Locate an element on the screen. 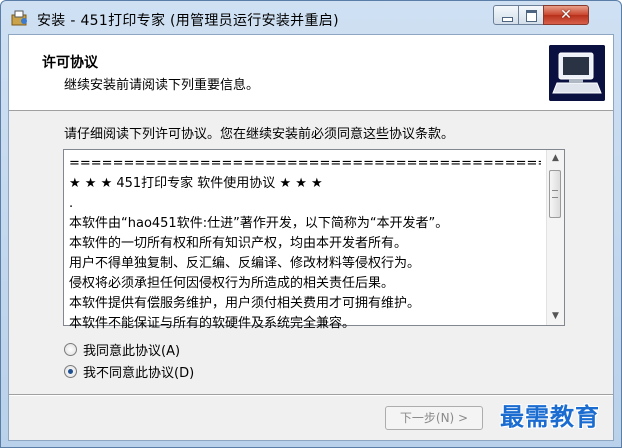 This screenshot has width=622, height=448. accept-radio: 我同意此协议(A) is located at coordinates (122, 349).